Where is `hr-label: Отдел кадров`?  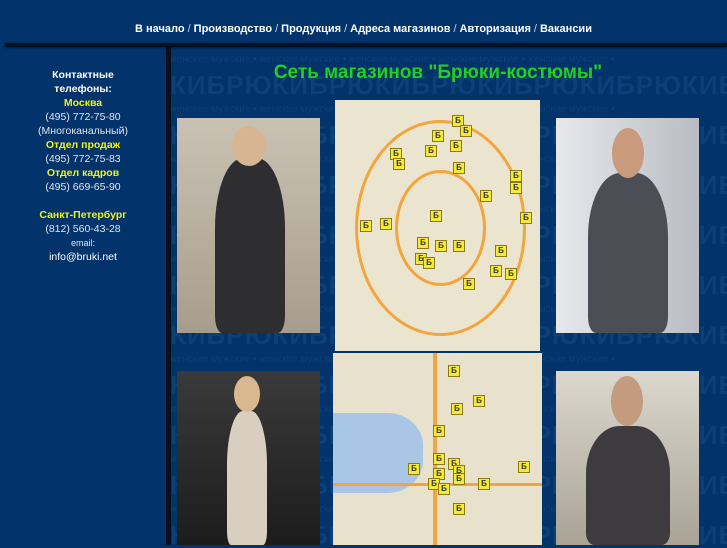 hr-label: Отдел кадров is located at coordinates (83, 173).